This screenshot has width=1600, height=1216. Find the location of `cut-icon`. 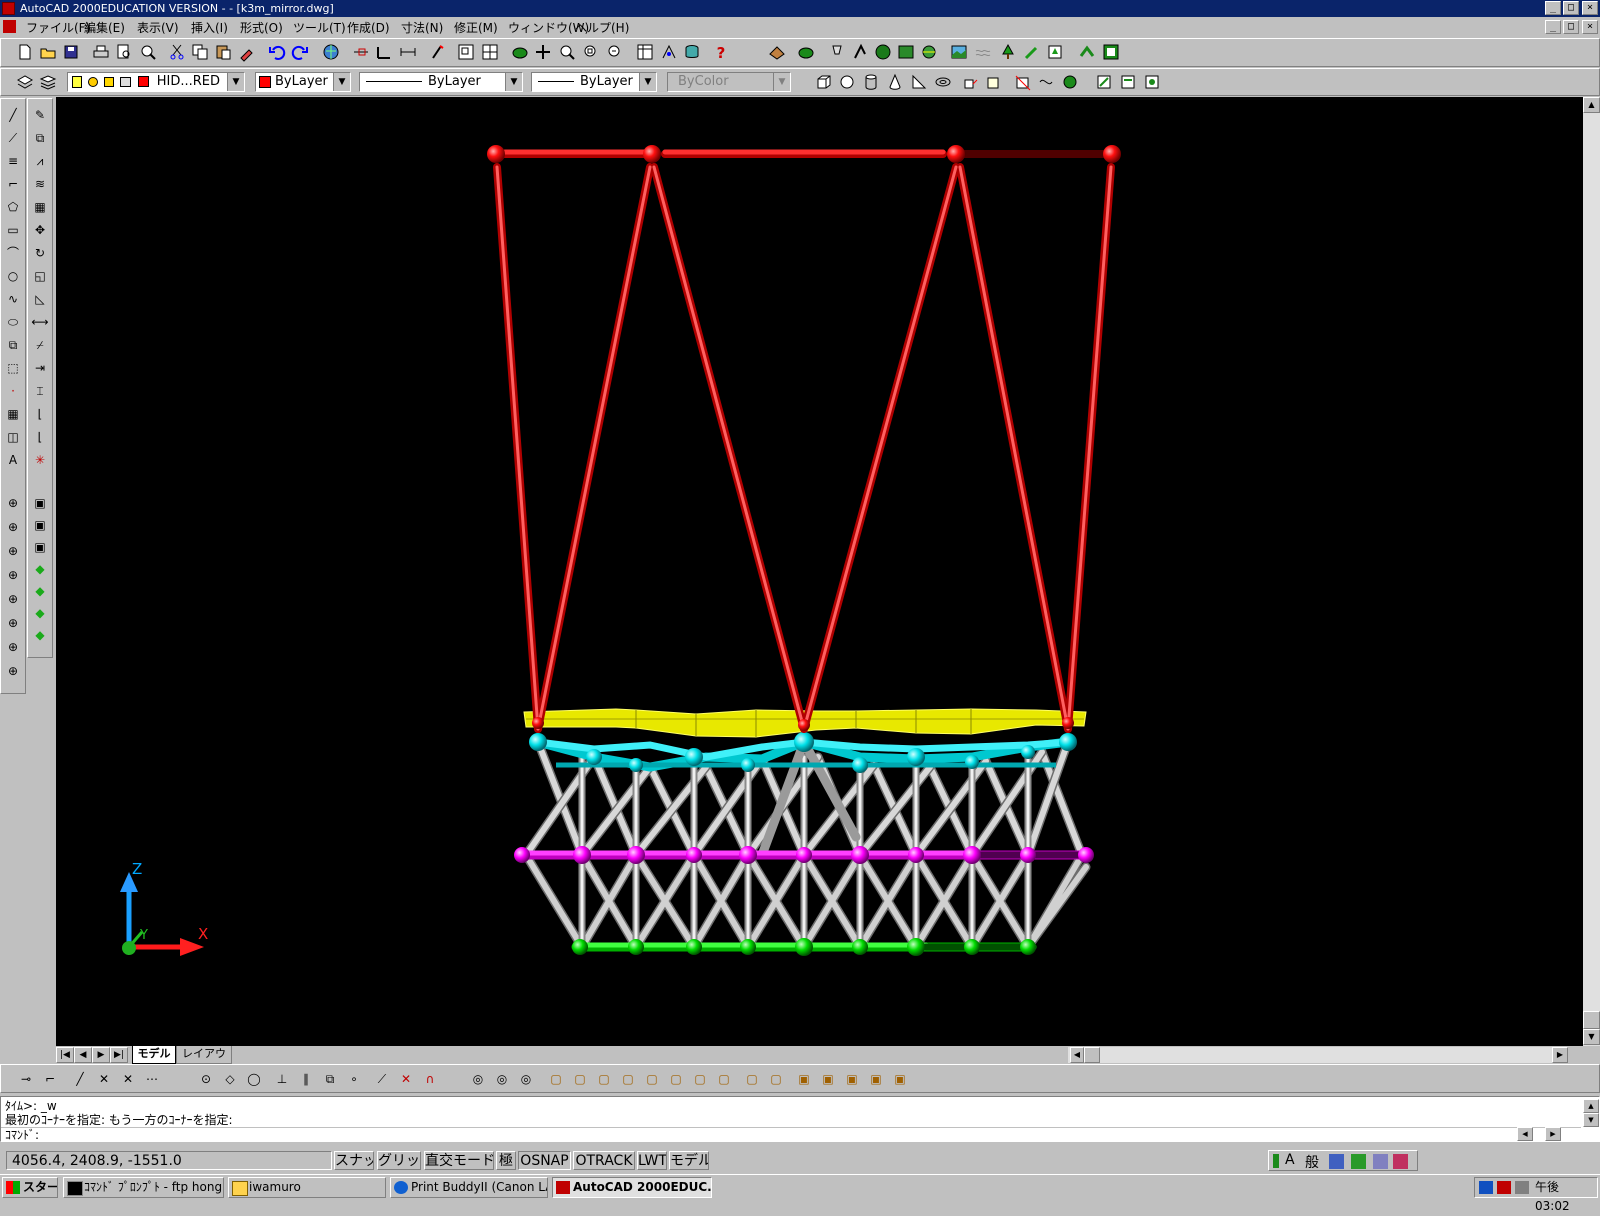

cut-icon is located at coordinates (177, 52).